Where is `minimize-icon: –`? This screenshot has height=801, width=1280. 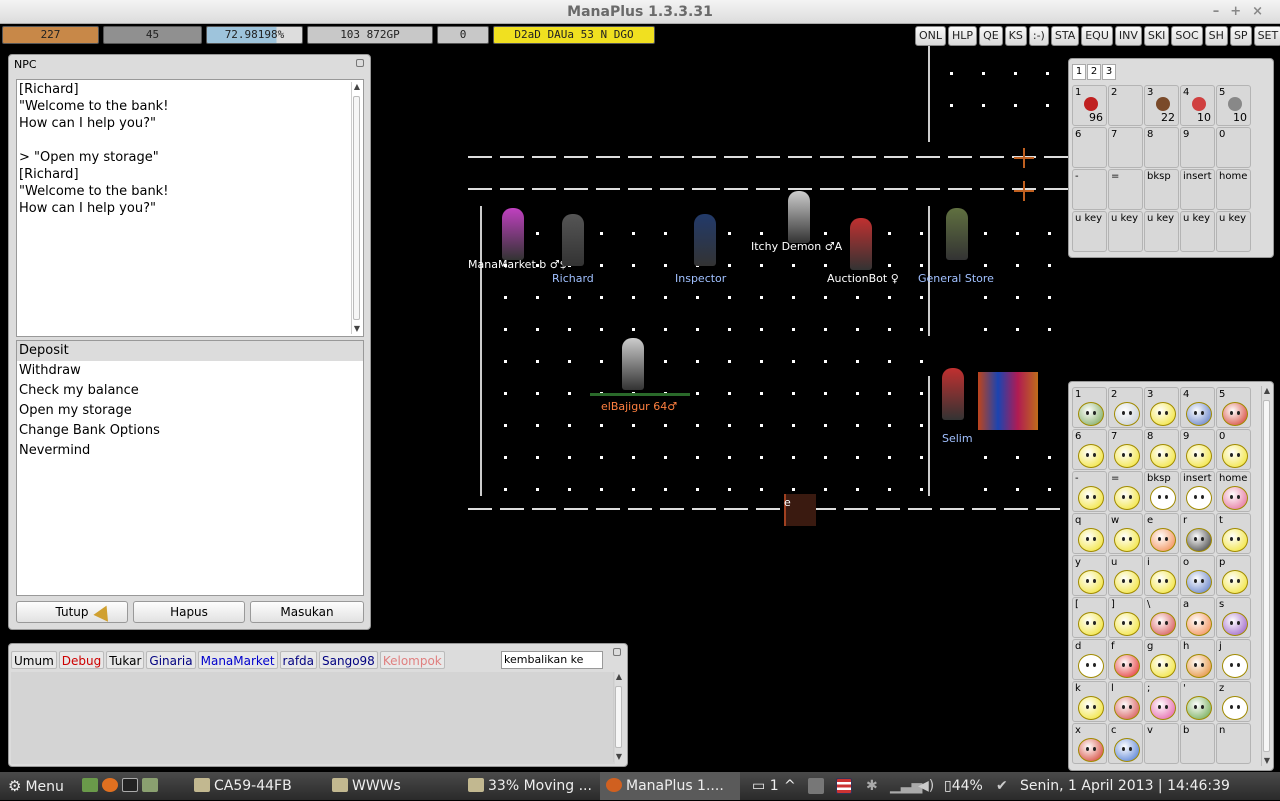
minimize-icon: – is located at coordinates (1222, 11).